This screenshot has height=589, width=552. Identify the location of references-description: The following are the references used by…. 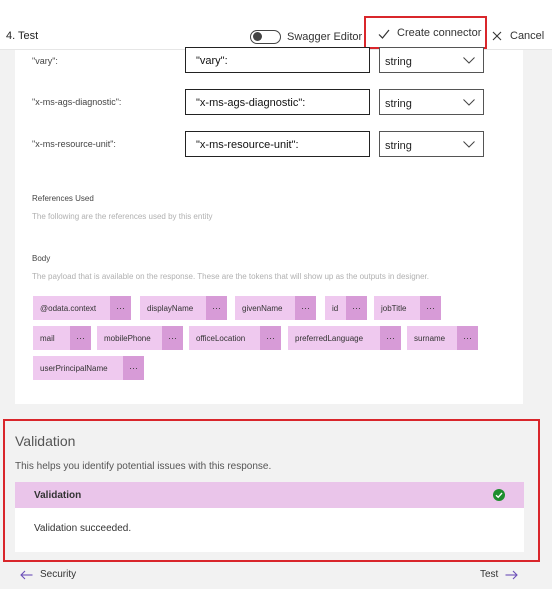
(122, 216).